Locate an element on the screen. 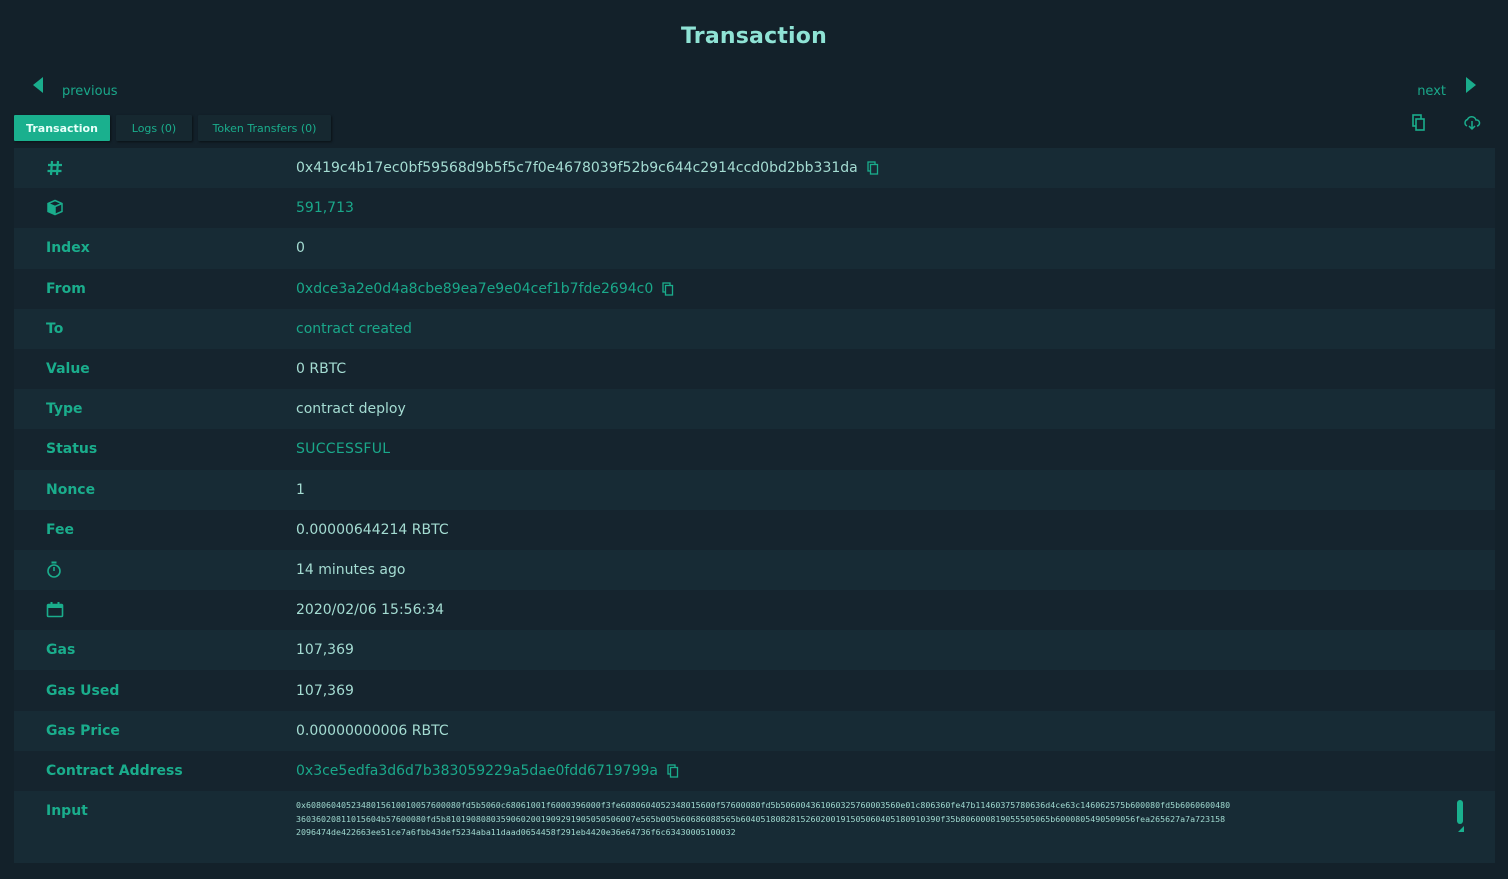 The image size is (1508, 879). page-title: Transaction is located at coordinates (754, 36).